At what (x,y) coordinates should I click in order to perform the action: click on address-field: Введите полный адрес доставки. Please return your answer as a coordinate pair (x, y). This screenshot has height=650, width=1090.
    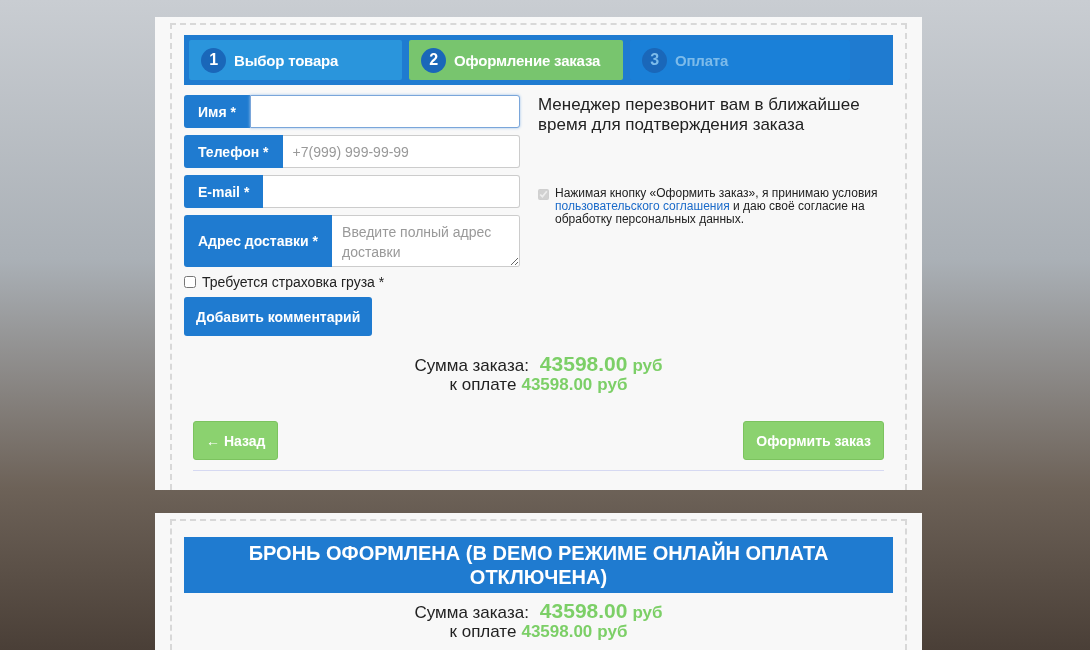
    Looking at the image, I should click on (426, 241).